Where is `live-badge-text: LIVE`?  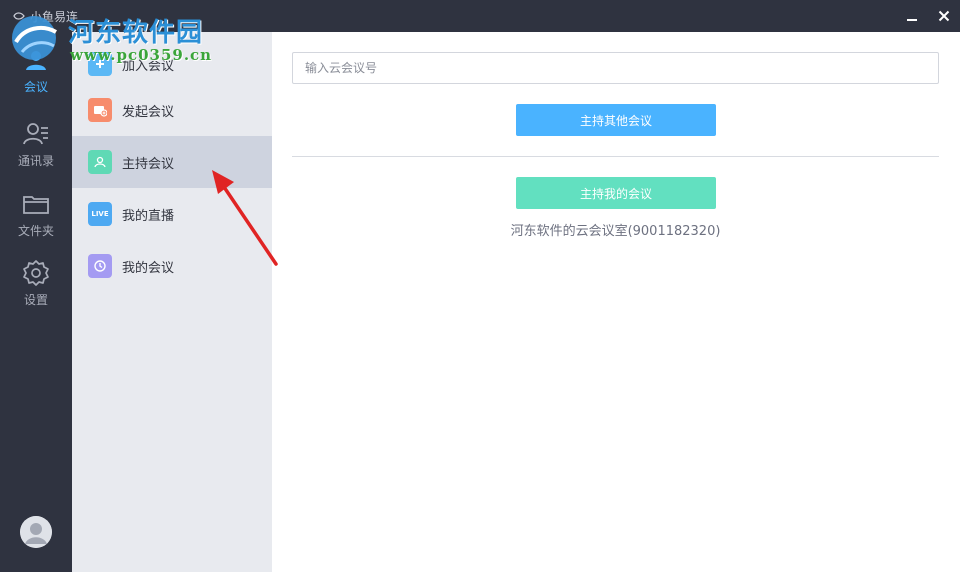
live-badge-text: LIVE is located at coordinates (100, 214).